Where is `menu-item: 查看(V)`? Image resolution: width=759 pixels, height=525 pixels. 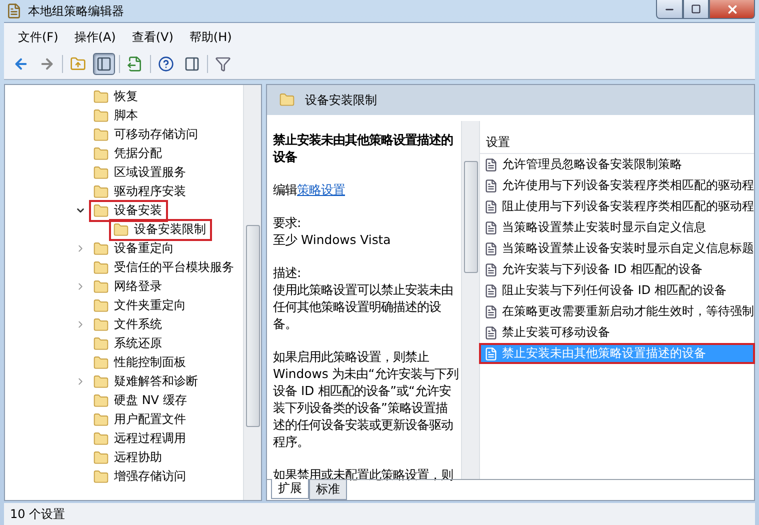
menu-item: 查看(V) is located at coordinates (153, 37).